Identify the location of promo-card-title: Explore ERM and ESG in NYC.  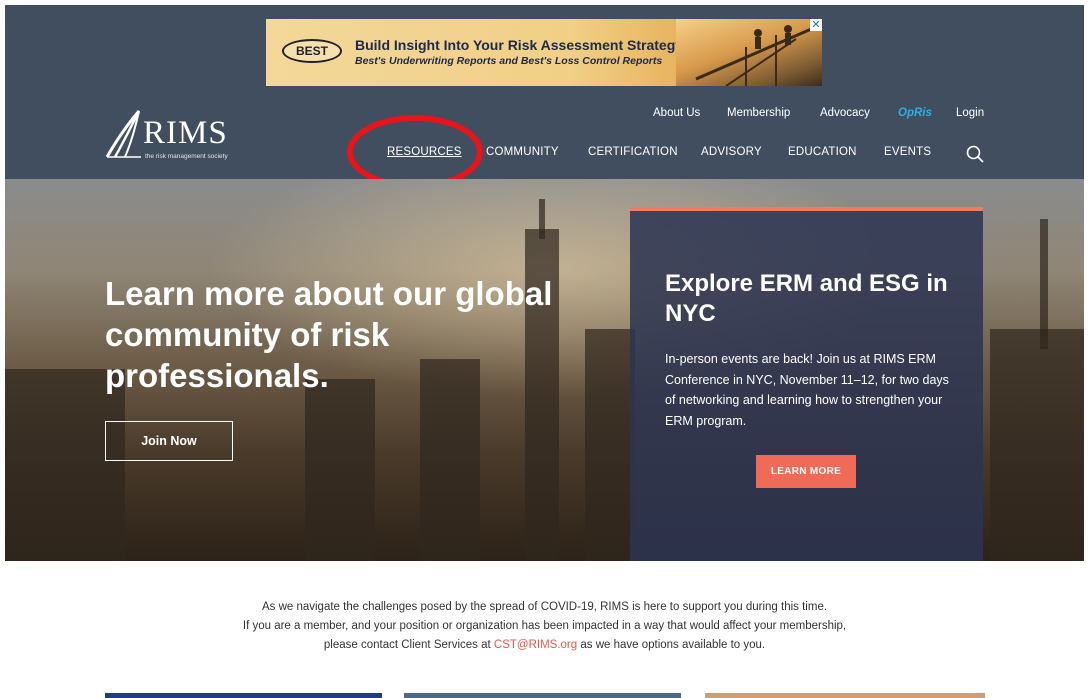
(806, 298).